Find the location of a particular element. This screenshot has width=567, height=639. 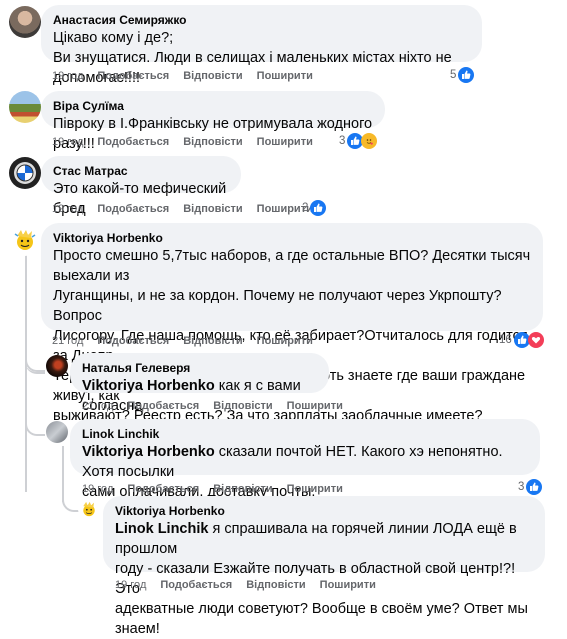

comment-author: Наталья Гелеверя is located at coordinates (199, 368).